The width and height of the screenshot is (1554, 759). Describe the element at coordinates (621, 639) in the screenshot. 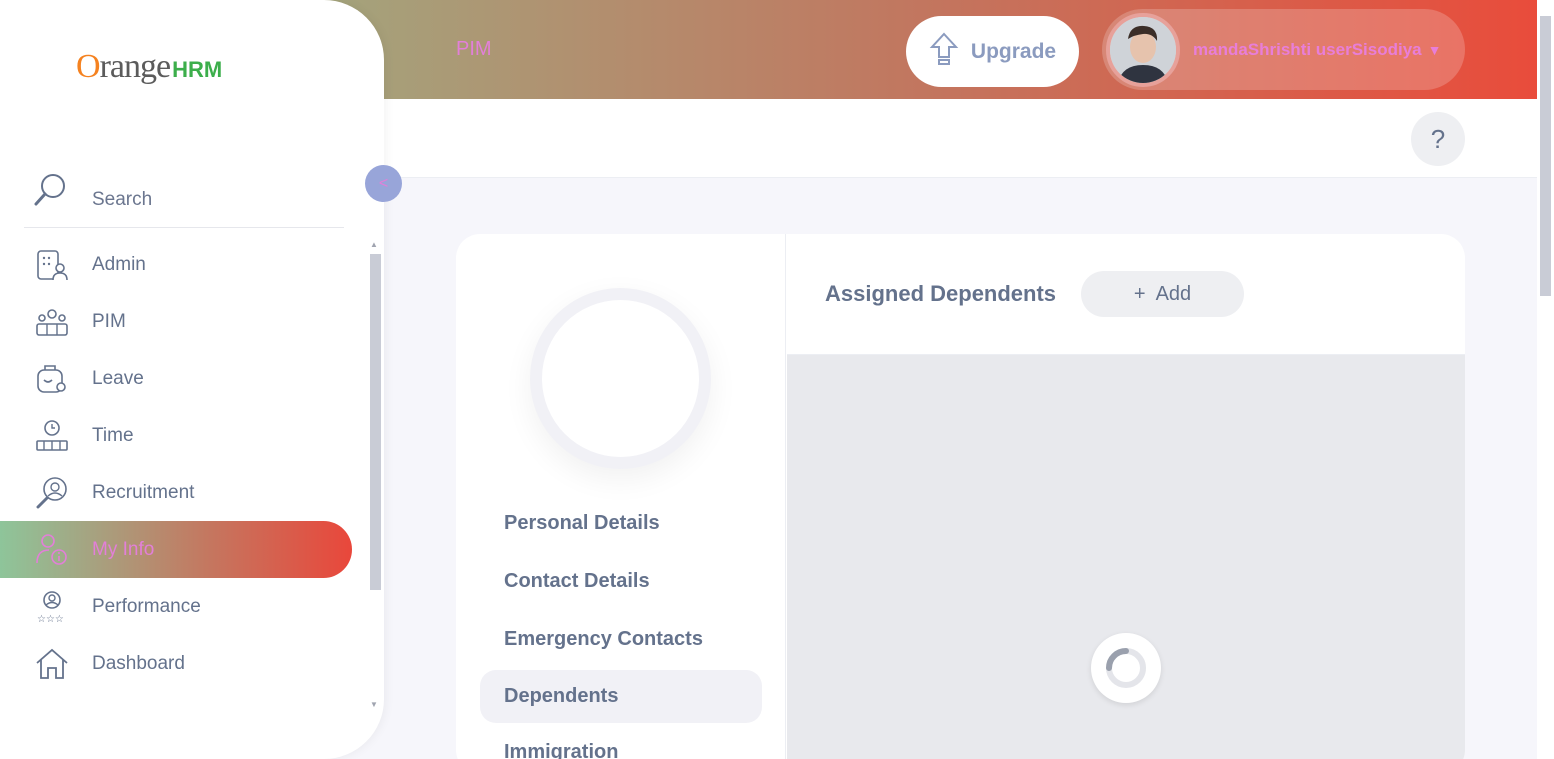

I see `tab-emergency-contacts: Emergency Contacts` at that location.